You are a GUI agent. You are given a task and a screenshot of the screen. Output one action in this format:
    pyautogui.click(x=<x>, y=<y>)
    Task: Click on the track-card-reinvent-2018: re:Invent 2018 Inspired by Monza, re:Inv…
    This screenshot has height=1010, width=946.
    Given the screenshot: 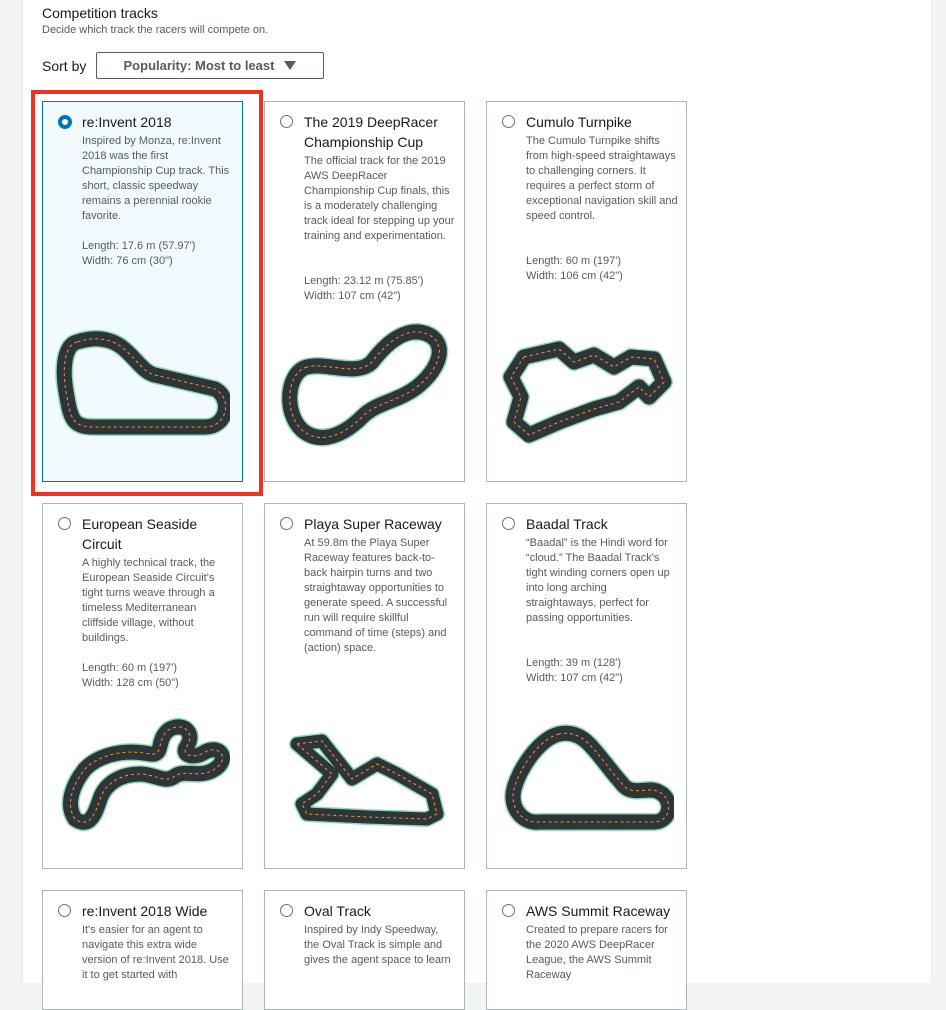 What is the action you would take?
    pyautogui.click(x=142, y=291)
    